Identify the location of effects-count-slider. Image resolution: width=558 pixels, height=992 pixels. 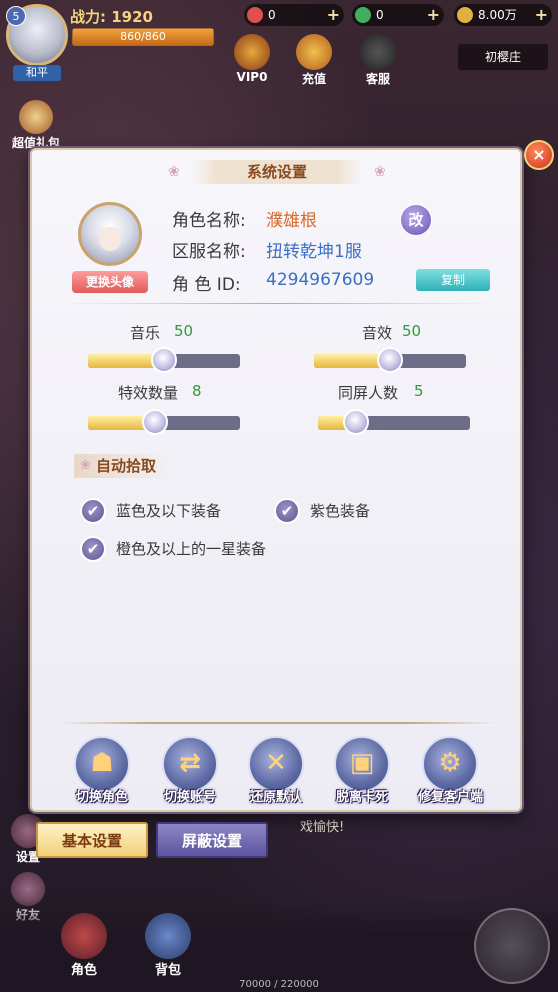
(164, 422).